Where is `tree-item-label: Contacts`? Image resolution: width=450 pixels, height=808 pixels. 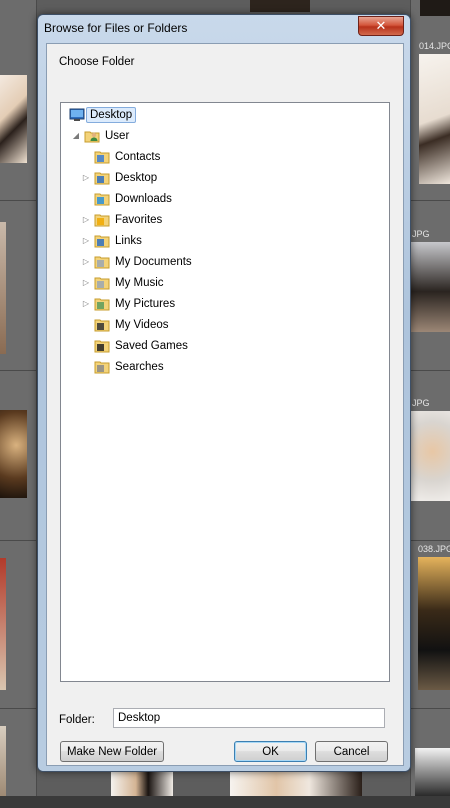
tree-item-label: Contacts is located at coordinates (138, 156).